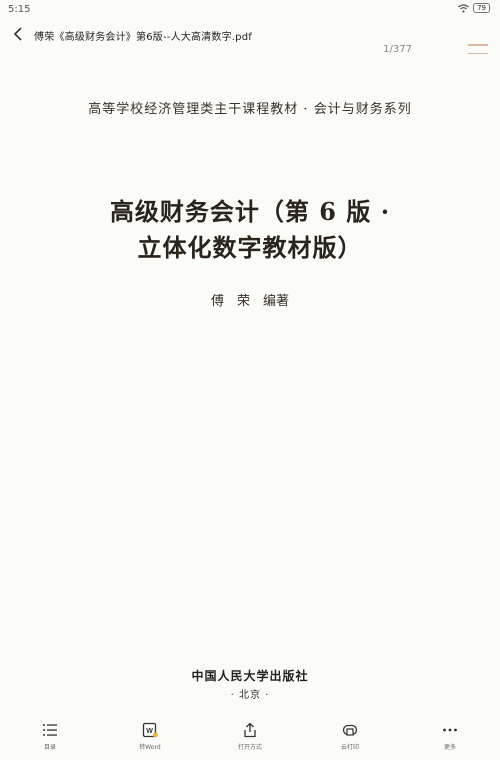  Describe the element at coordinates (249, 747) in the screenshot. I see `open-with-label: 打开方式` at that location.